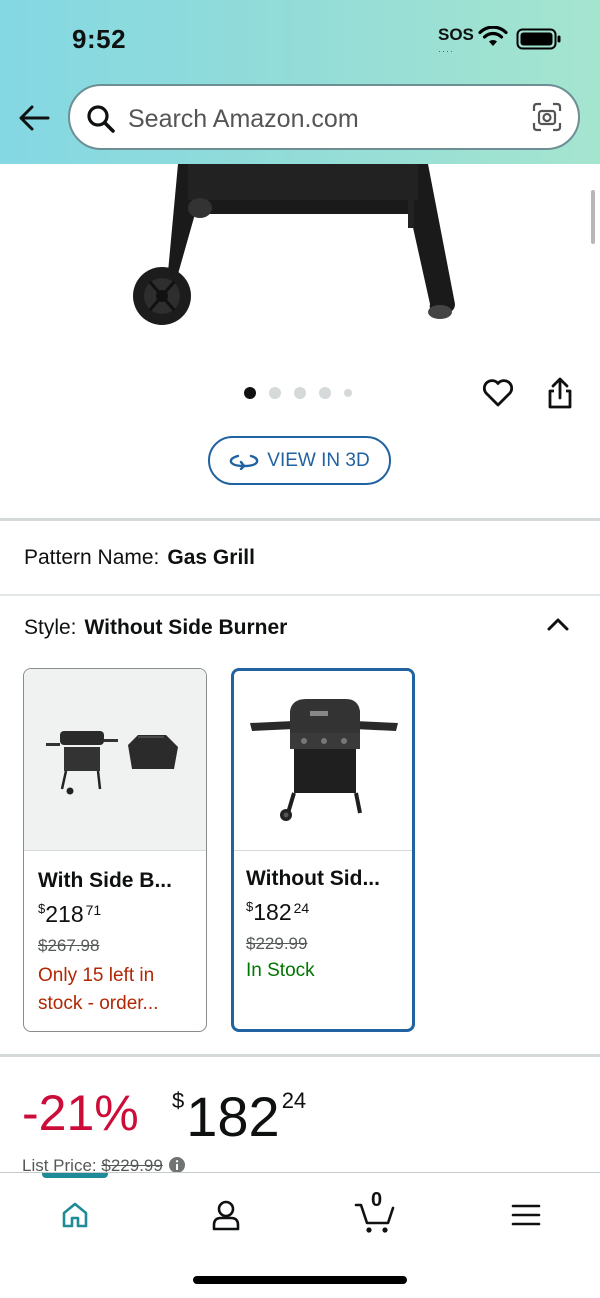 This screenshot has height=1298, width=600. What do you see at coordinates (244, 462) in the screenshot?
I see `rotate-3d-icon` at bounding box center [244, 462].